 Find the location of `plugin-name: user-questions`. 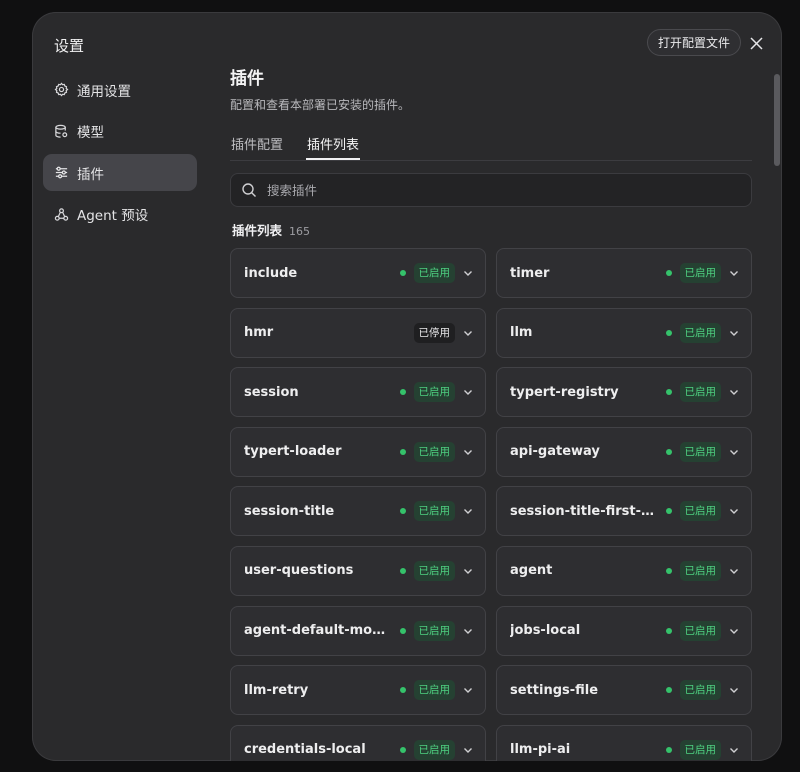

plugin-name: user-questions is located at coordinates (299, 571).